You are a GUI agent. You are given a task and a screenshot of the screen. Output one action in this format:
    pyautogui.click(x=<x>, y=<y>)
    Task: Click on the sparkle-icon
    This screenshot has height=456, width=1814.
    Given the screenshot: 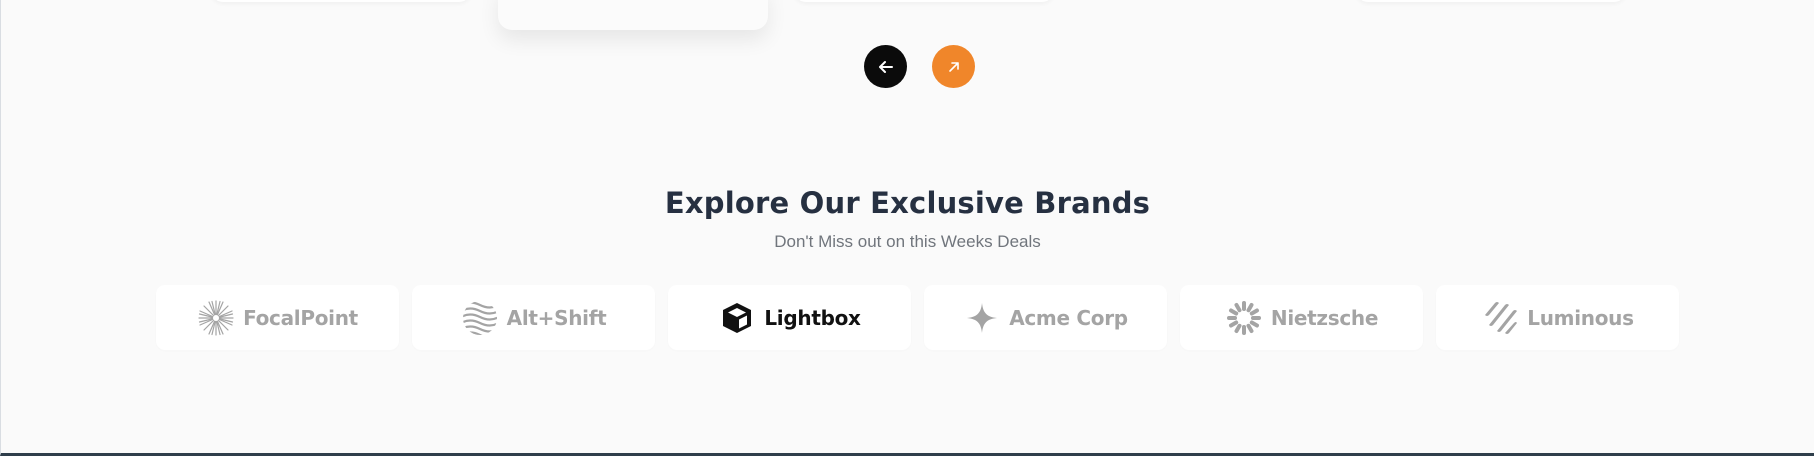 What is the action you would take?
    pyautogui.click(x=982, y=318)
    